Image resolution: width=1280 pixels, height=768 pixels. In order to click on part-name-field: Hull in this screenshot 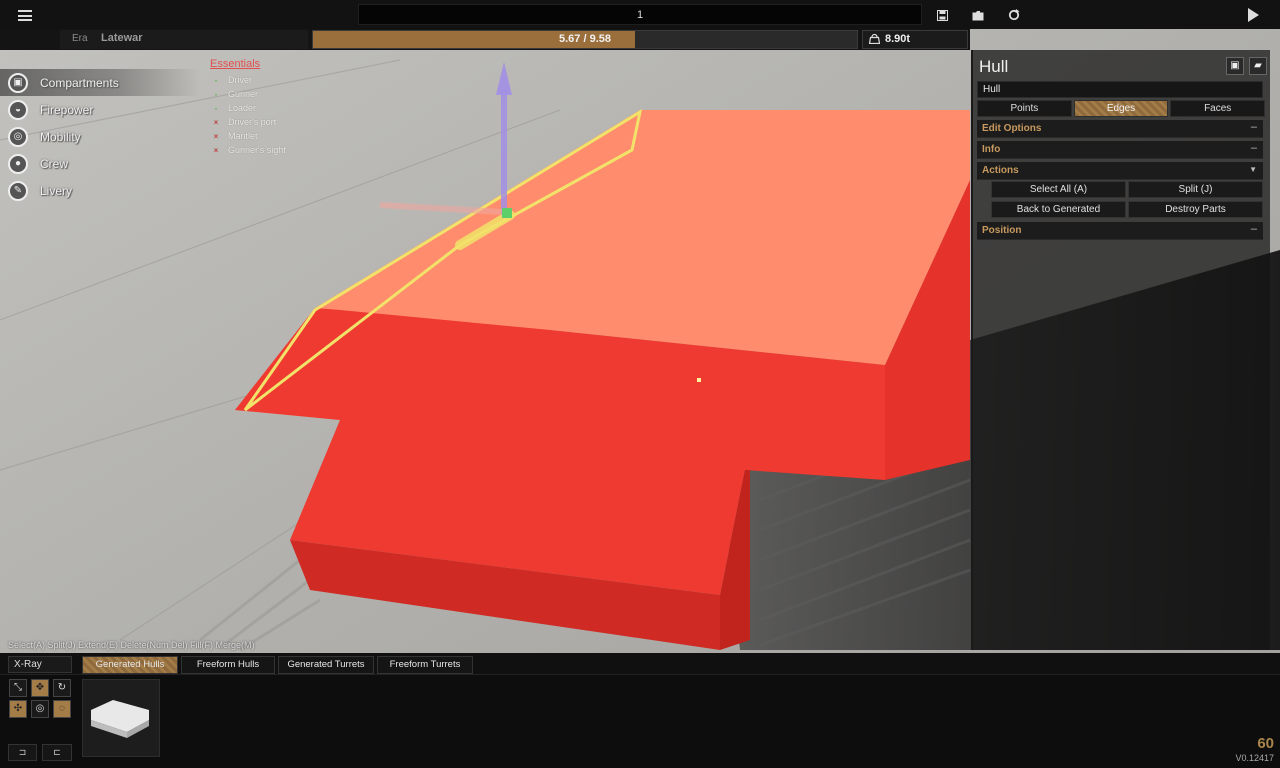, I will do `click(1120, 89)`.